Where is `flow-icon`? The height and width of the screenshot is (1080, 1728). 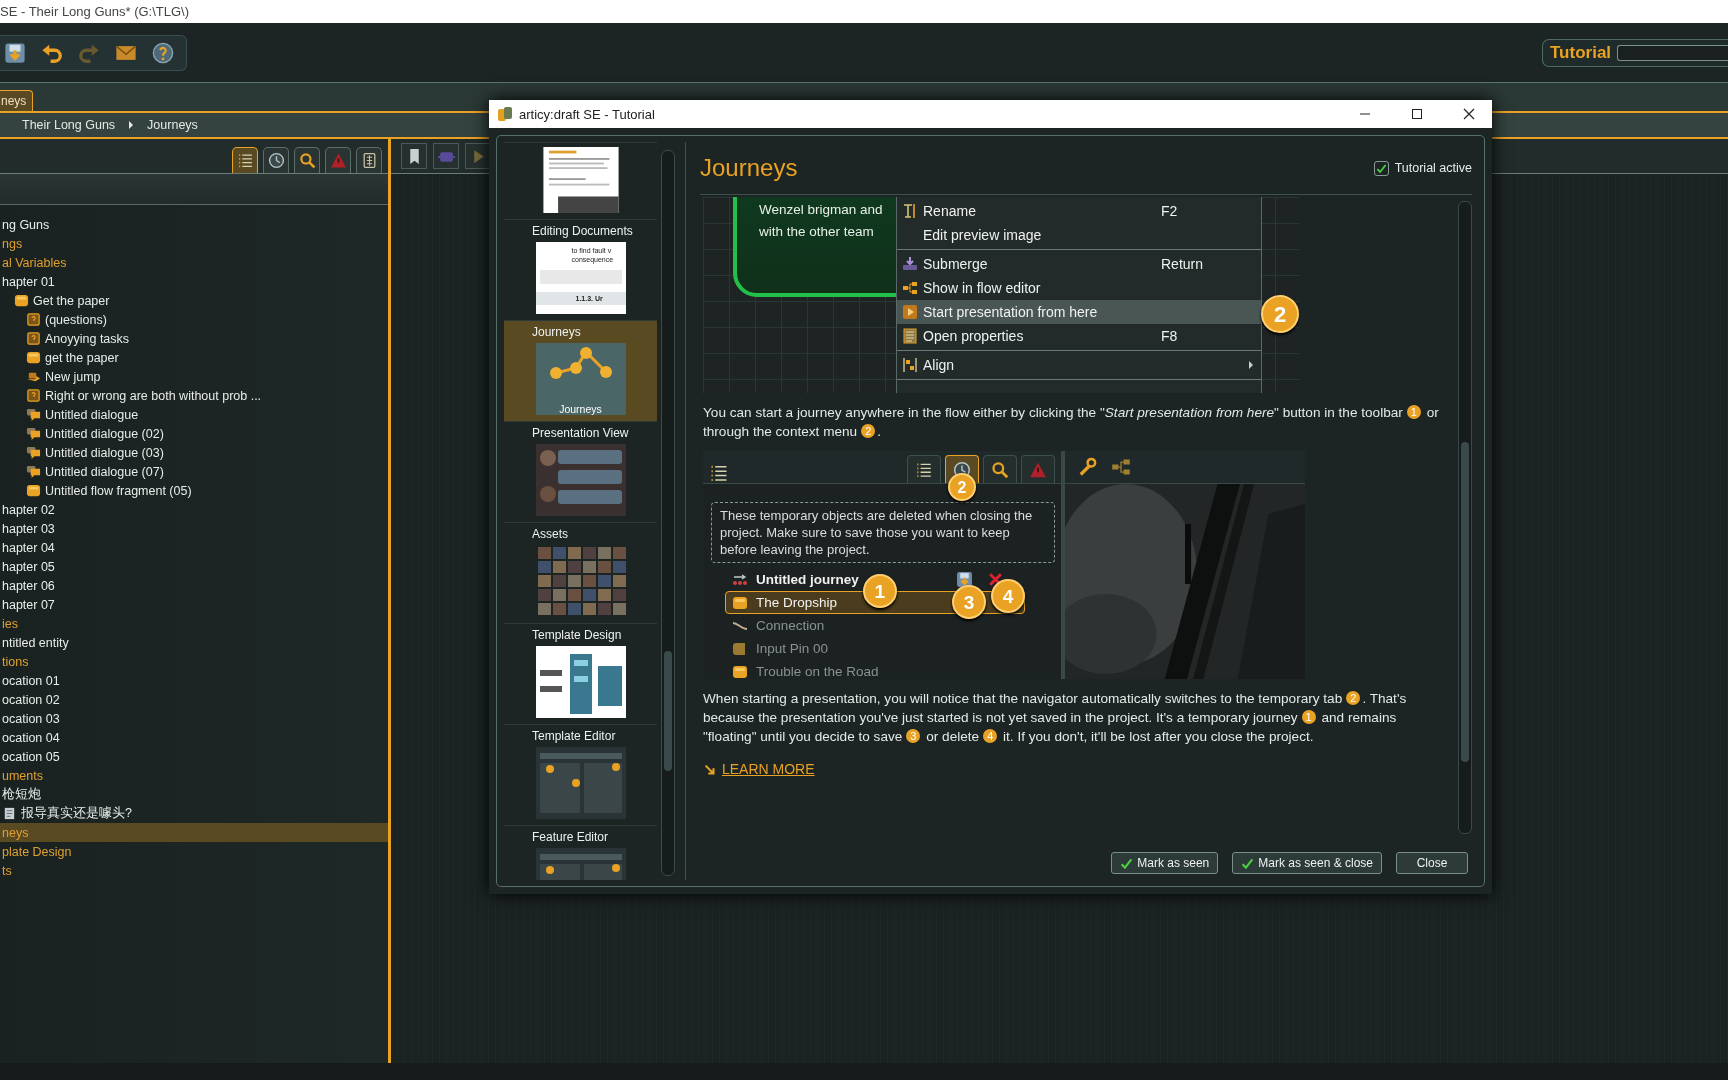
flow-icon is located at coordinates (910, 288).